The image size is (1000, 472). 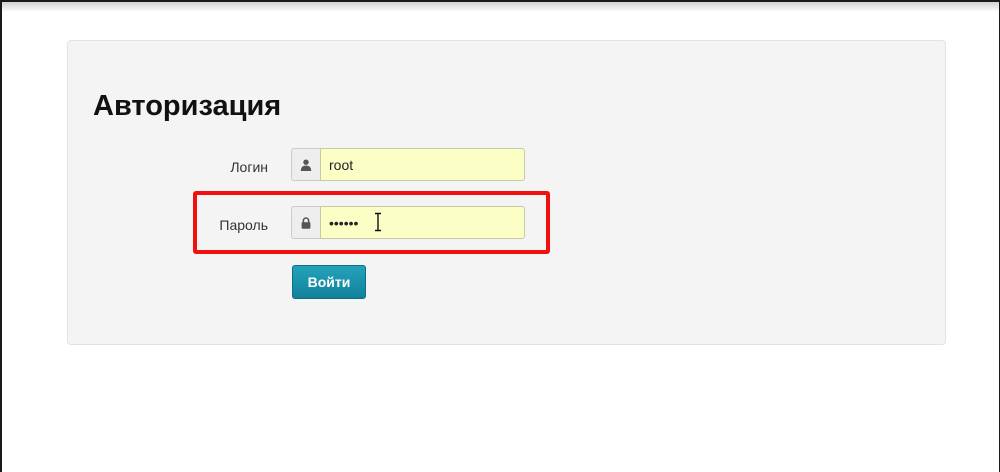 I want to click on password-highlight-box, so click(x=371, y=222).